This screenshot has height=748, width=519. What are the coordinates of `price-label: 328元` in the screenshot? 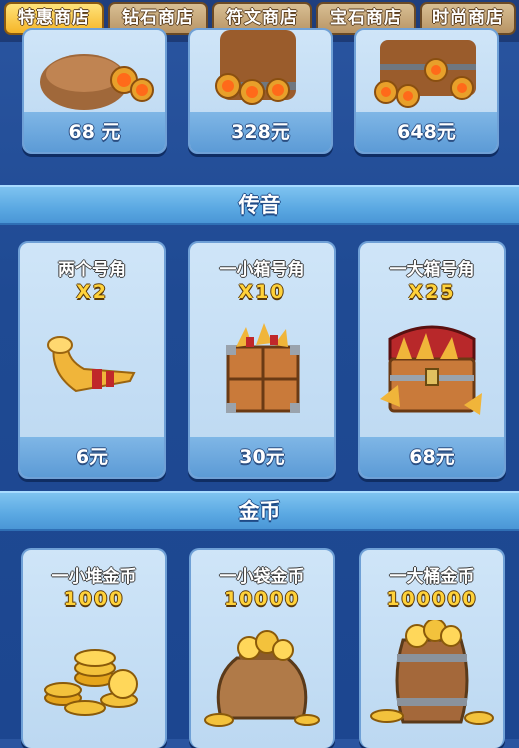 It's located at (260, 132).